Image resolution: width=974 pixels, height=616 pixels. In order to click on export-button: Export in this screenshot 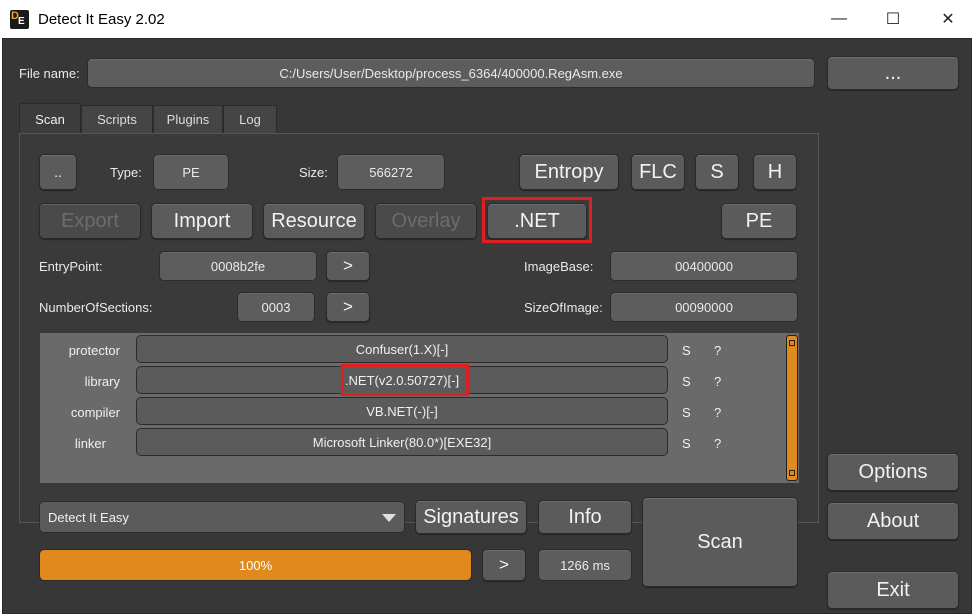, I will do `click(90, 221)`.